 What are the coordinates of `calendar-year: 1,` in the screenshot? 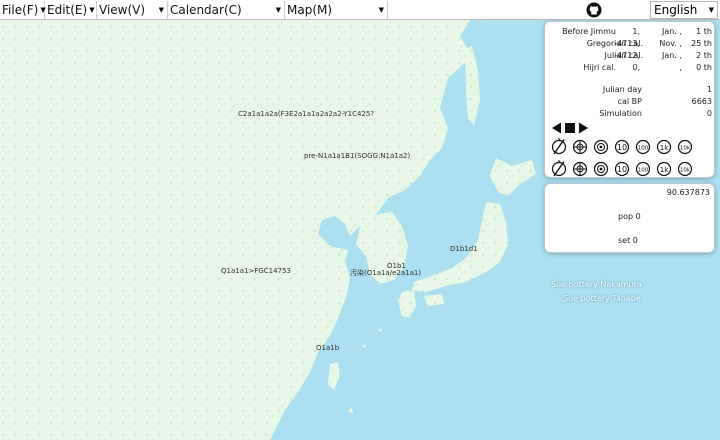 It's located at (636, 31).